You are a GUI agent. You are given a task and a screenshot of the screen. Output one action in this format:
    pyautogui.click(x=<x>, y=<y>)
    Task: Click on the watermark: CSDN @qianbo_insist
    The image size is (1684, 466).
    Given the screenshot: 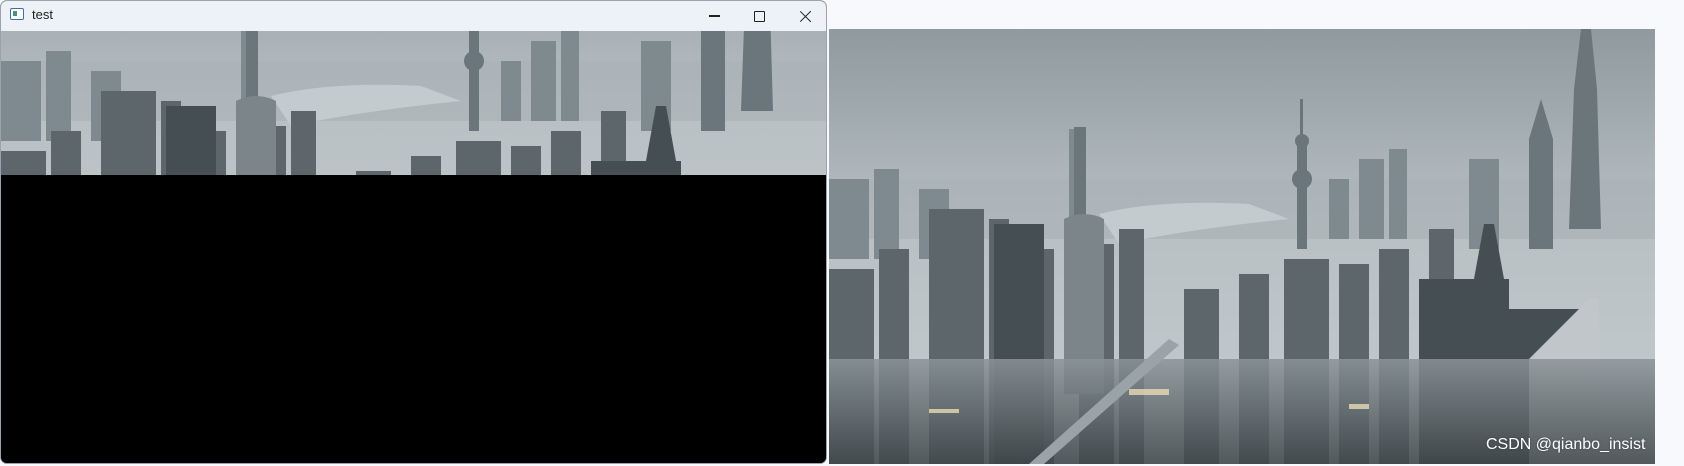 What is the action you would take?
    pyautogui.click(x=1565, y=445)
    